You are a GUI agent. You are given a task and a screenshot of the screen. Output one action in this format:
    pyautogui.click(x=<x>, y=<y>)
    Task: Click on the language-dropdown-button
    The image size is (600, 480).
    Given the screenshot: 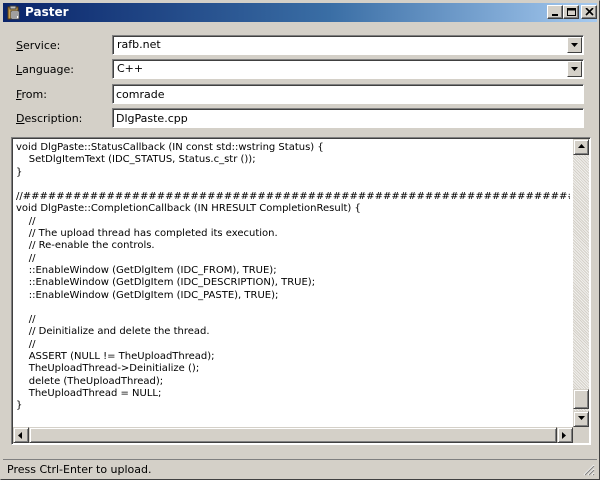 What is the action you would take?
    pyautogui.click(x=574, y=69)
    